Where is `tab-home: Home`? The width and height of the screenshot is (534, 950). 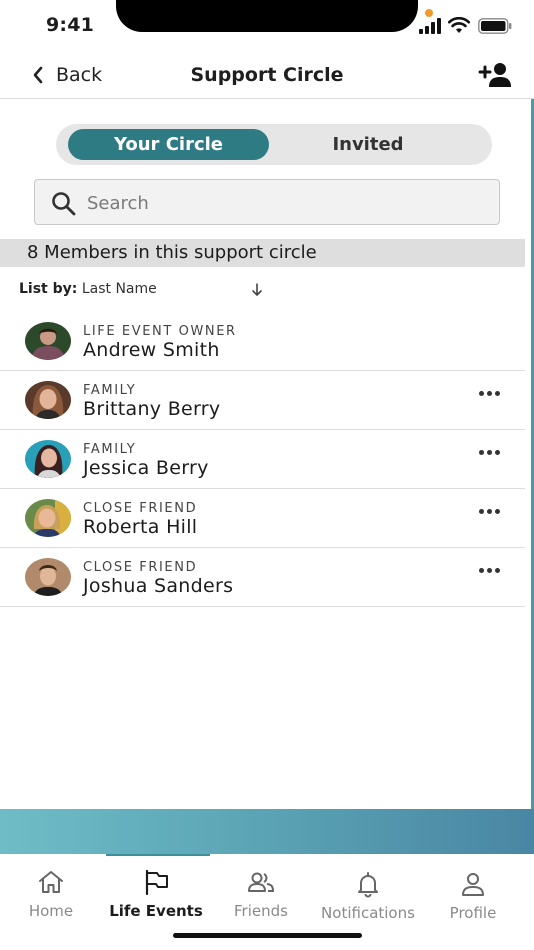
tab-home: Home is located at coordinates (53, 894).